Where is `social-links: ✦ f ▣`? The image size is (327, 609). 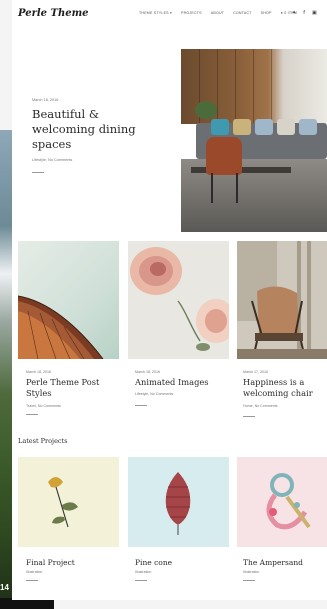 social-links: ✦ f ▣ is located at coordinates (304, 13).